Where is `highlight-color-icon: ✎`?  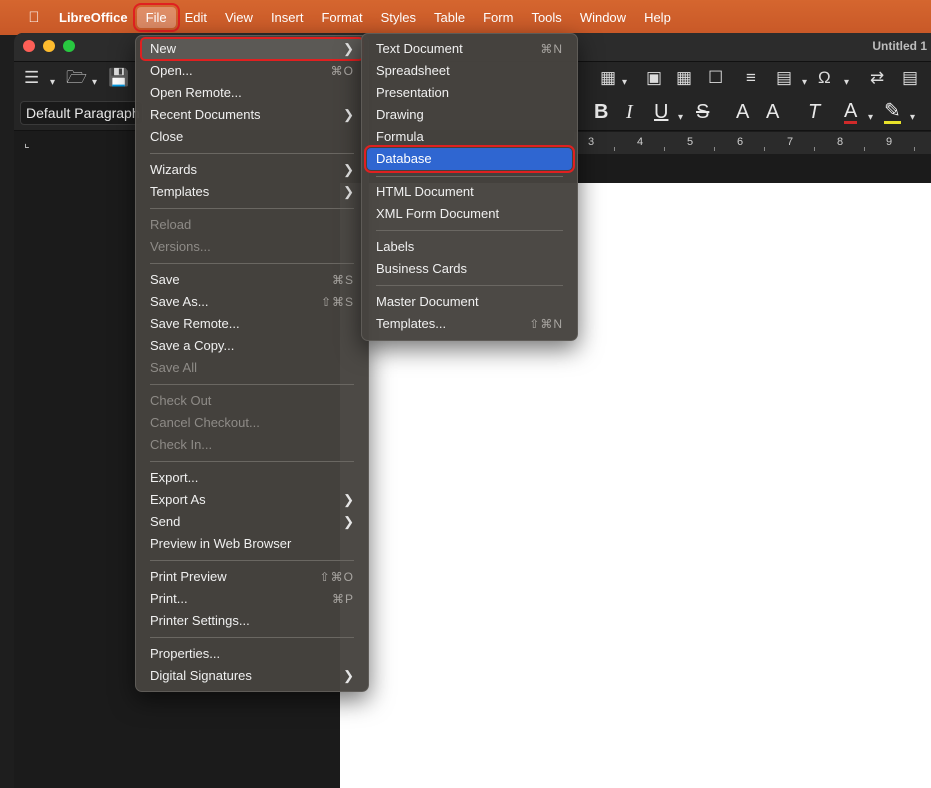
highlight-color-icon: ✎ is located at coordinates (892, 112).